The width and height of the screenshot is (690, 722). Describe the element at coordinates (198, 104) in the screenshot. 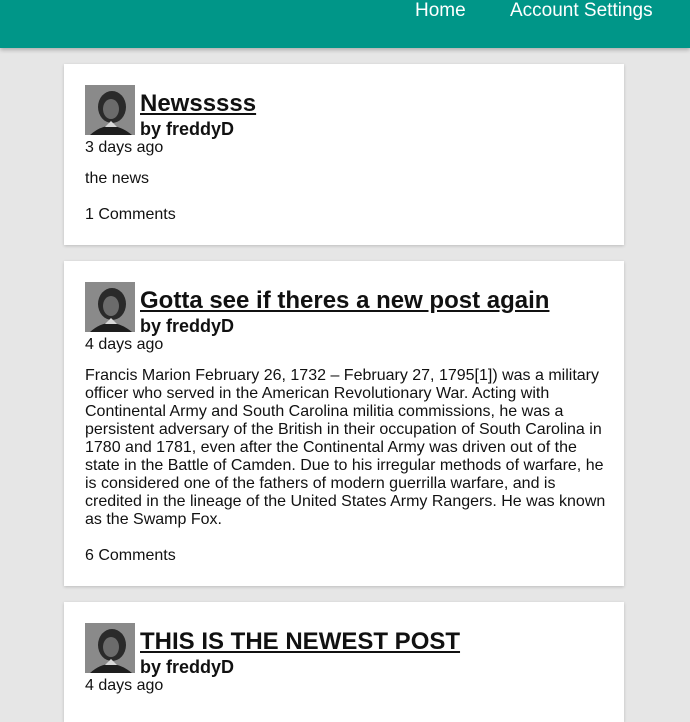

I see `post-title-link: Newsssss` at that location.